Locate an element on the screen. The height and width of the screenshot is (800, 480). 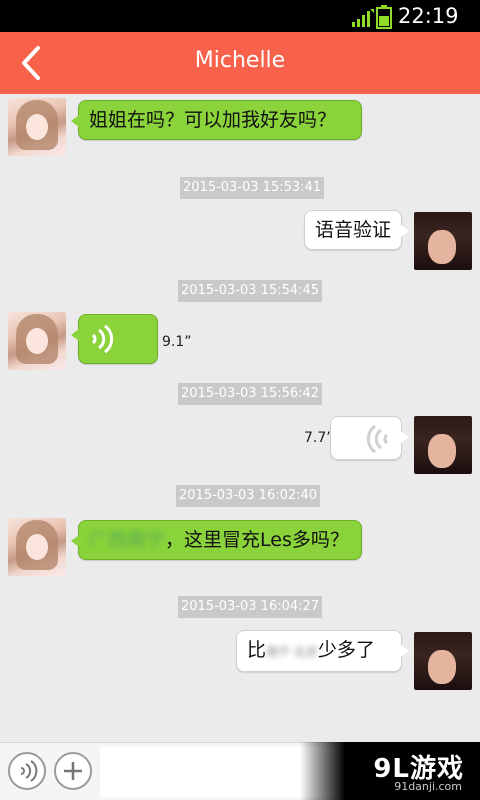
message-timestamp: 2015-03-03 15:56:42 is located at coordinates (250, 394).